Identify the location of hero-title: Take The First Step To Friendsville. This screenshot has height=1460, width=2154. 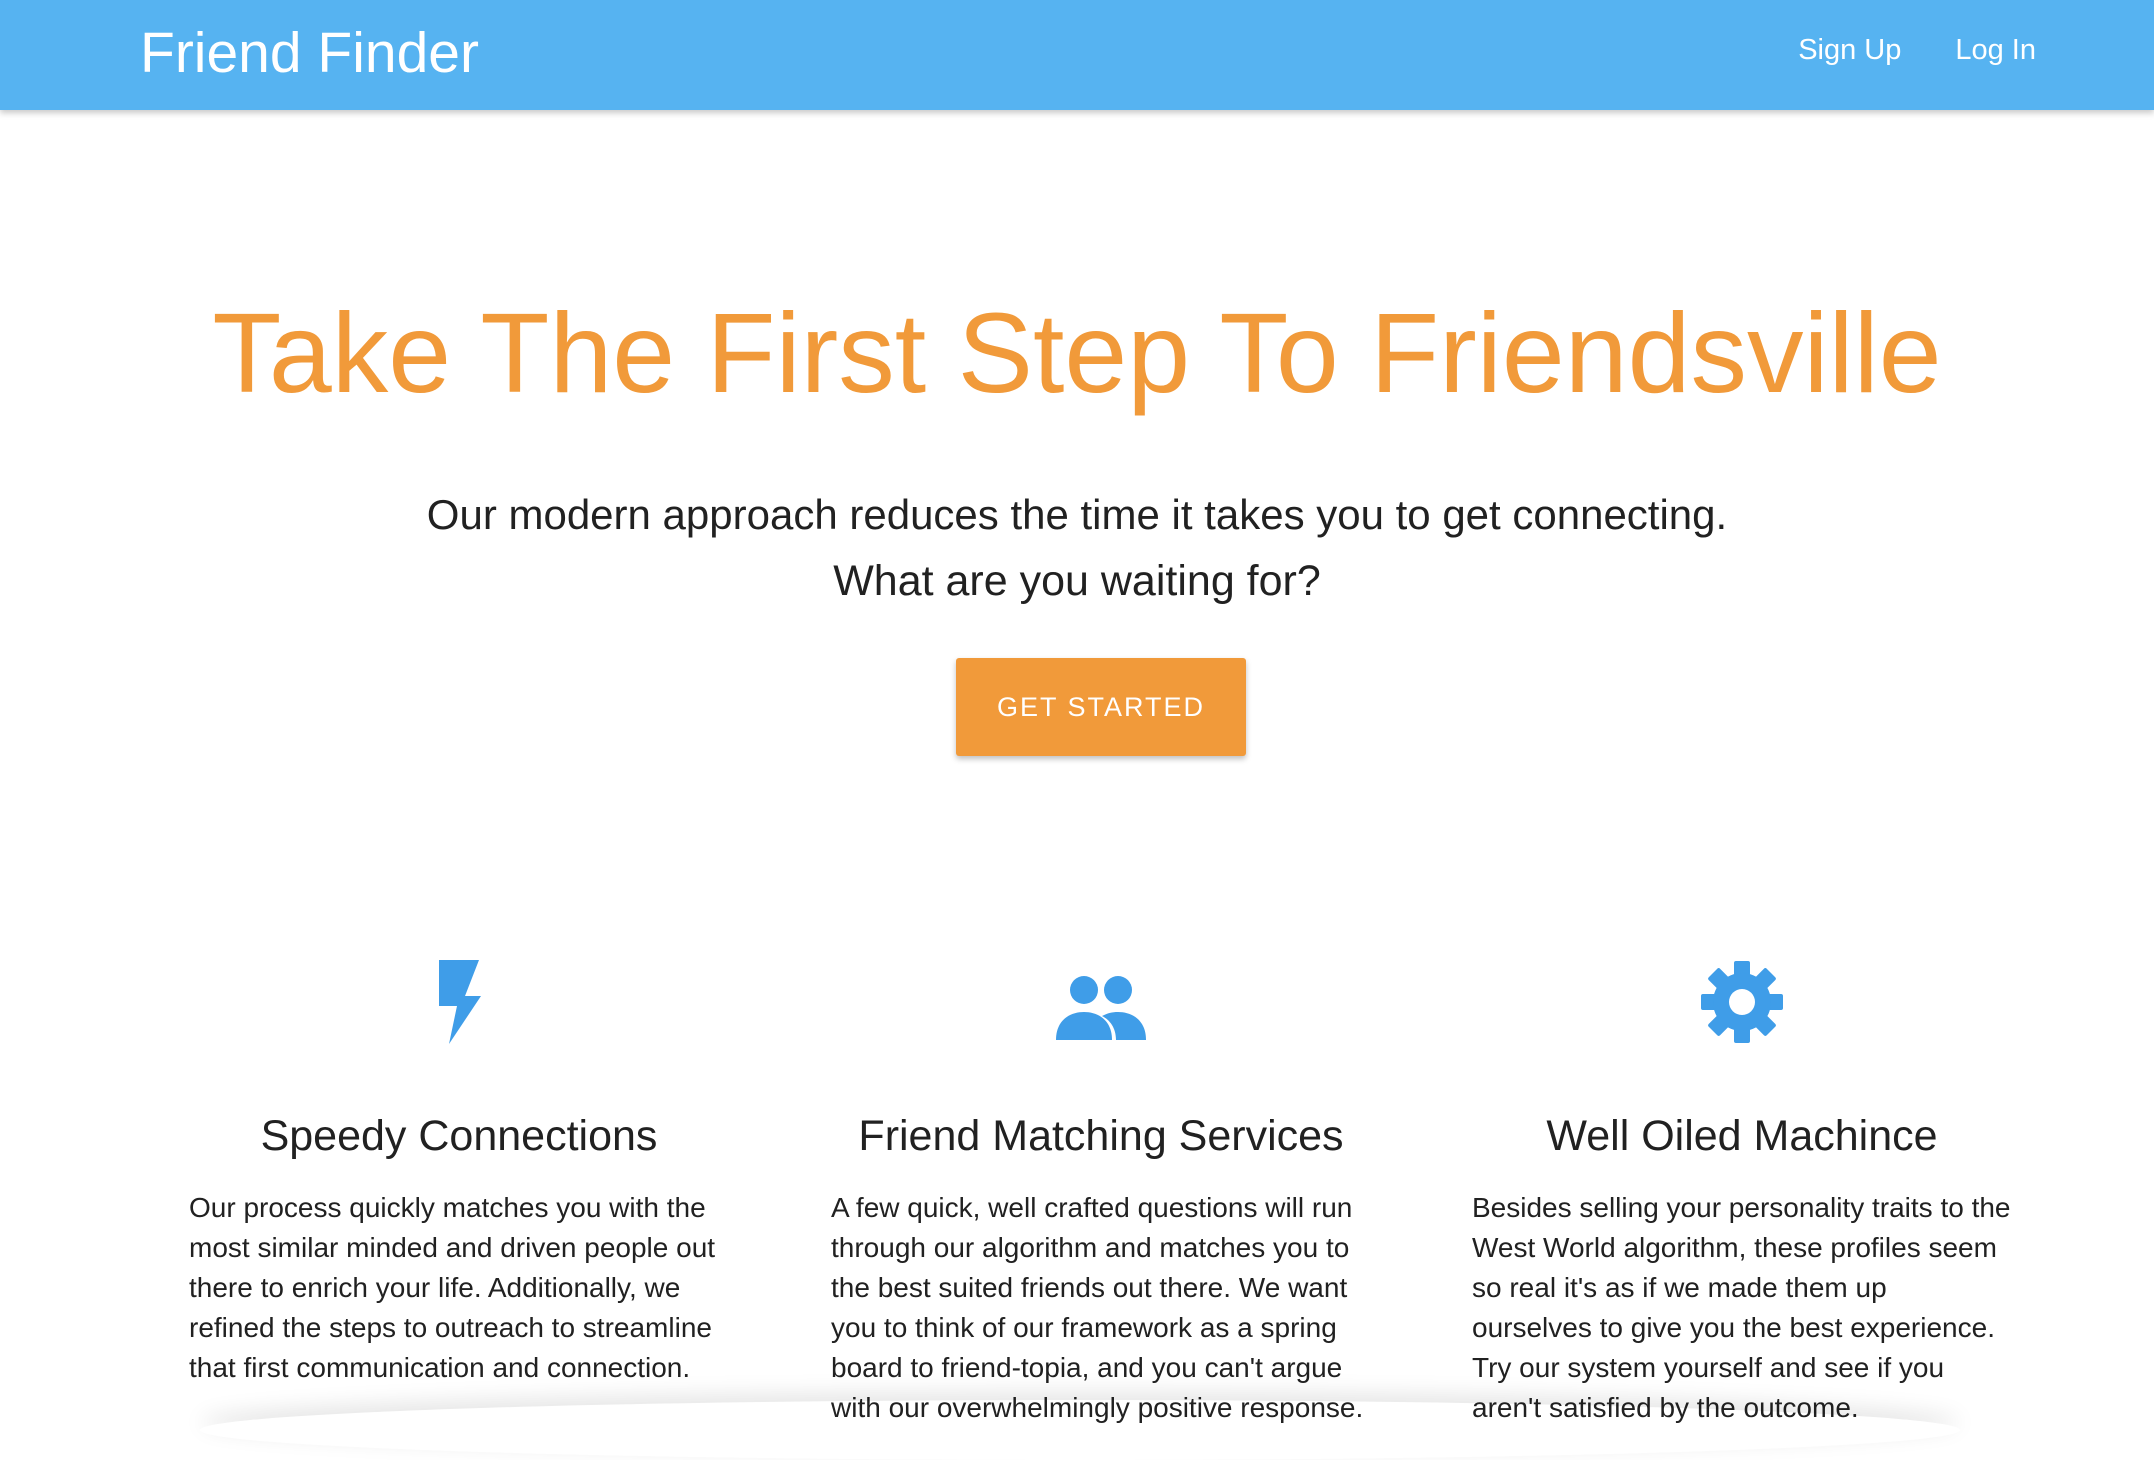
(1077, 353).